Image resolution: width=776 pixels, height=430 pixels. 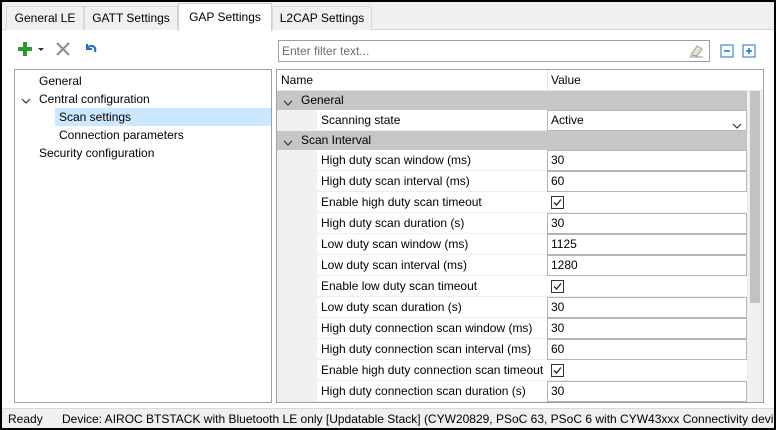 I want to click on prop-name: High duty connection scan window (ms), so click(x=432, y=328).